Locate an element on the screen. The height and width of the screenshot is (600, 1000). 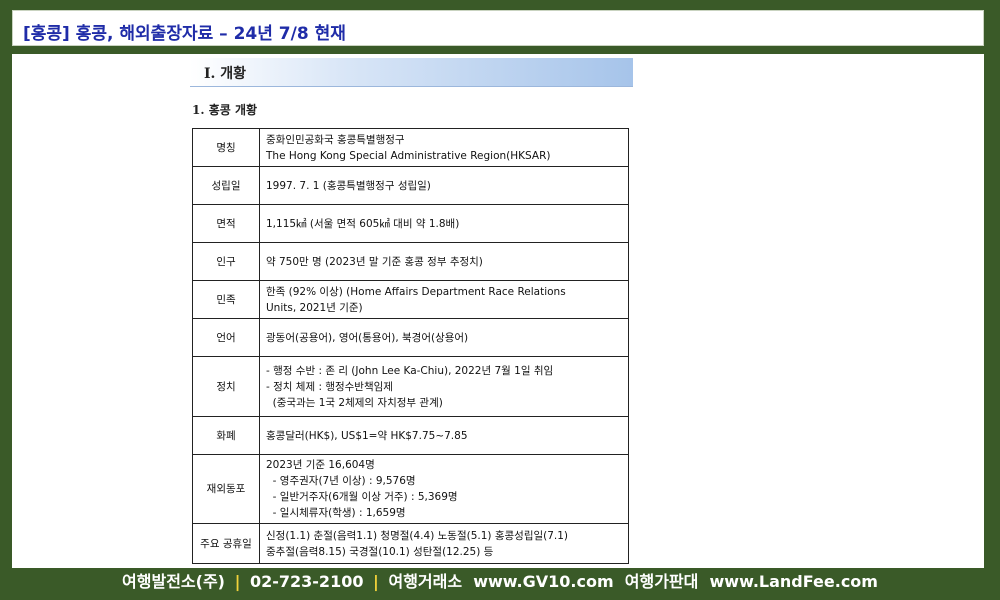
row-label: 언어 is located at coordinates (226, 337).